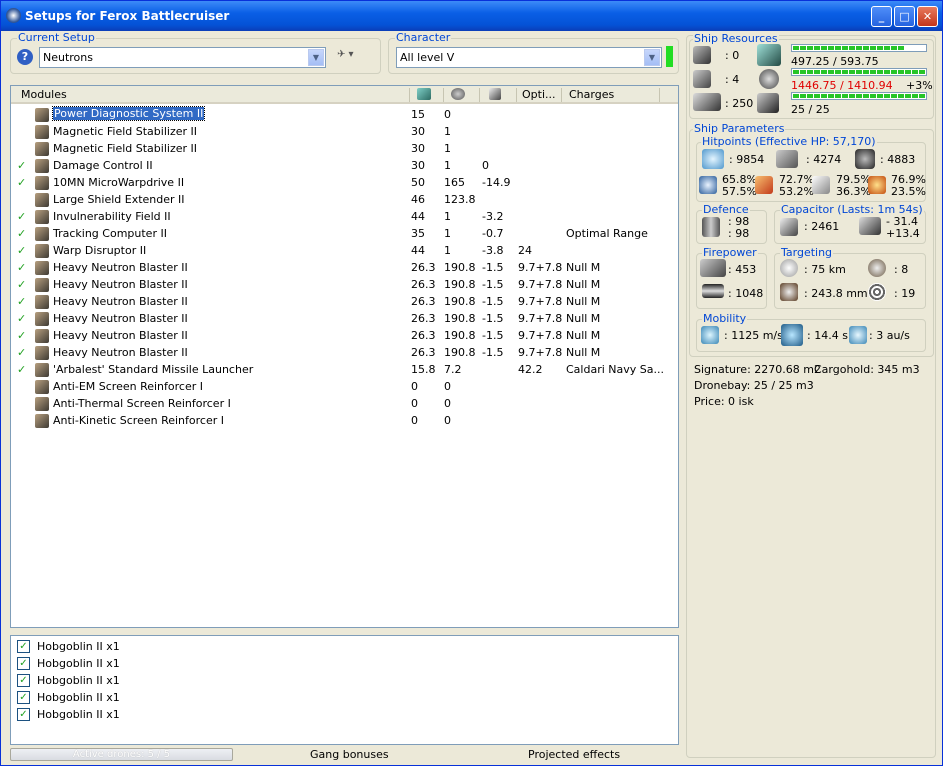 This screenshot has height=766, width=943. What do you see at coordinates (769, 79) in the screenshot?
I see `powergrid-icon` at bounding box center [769, 79].